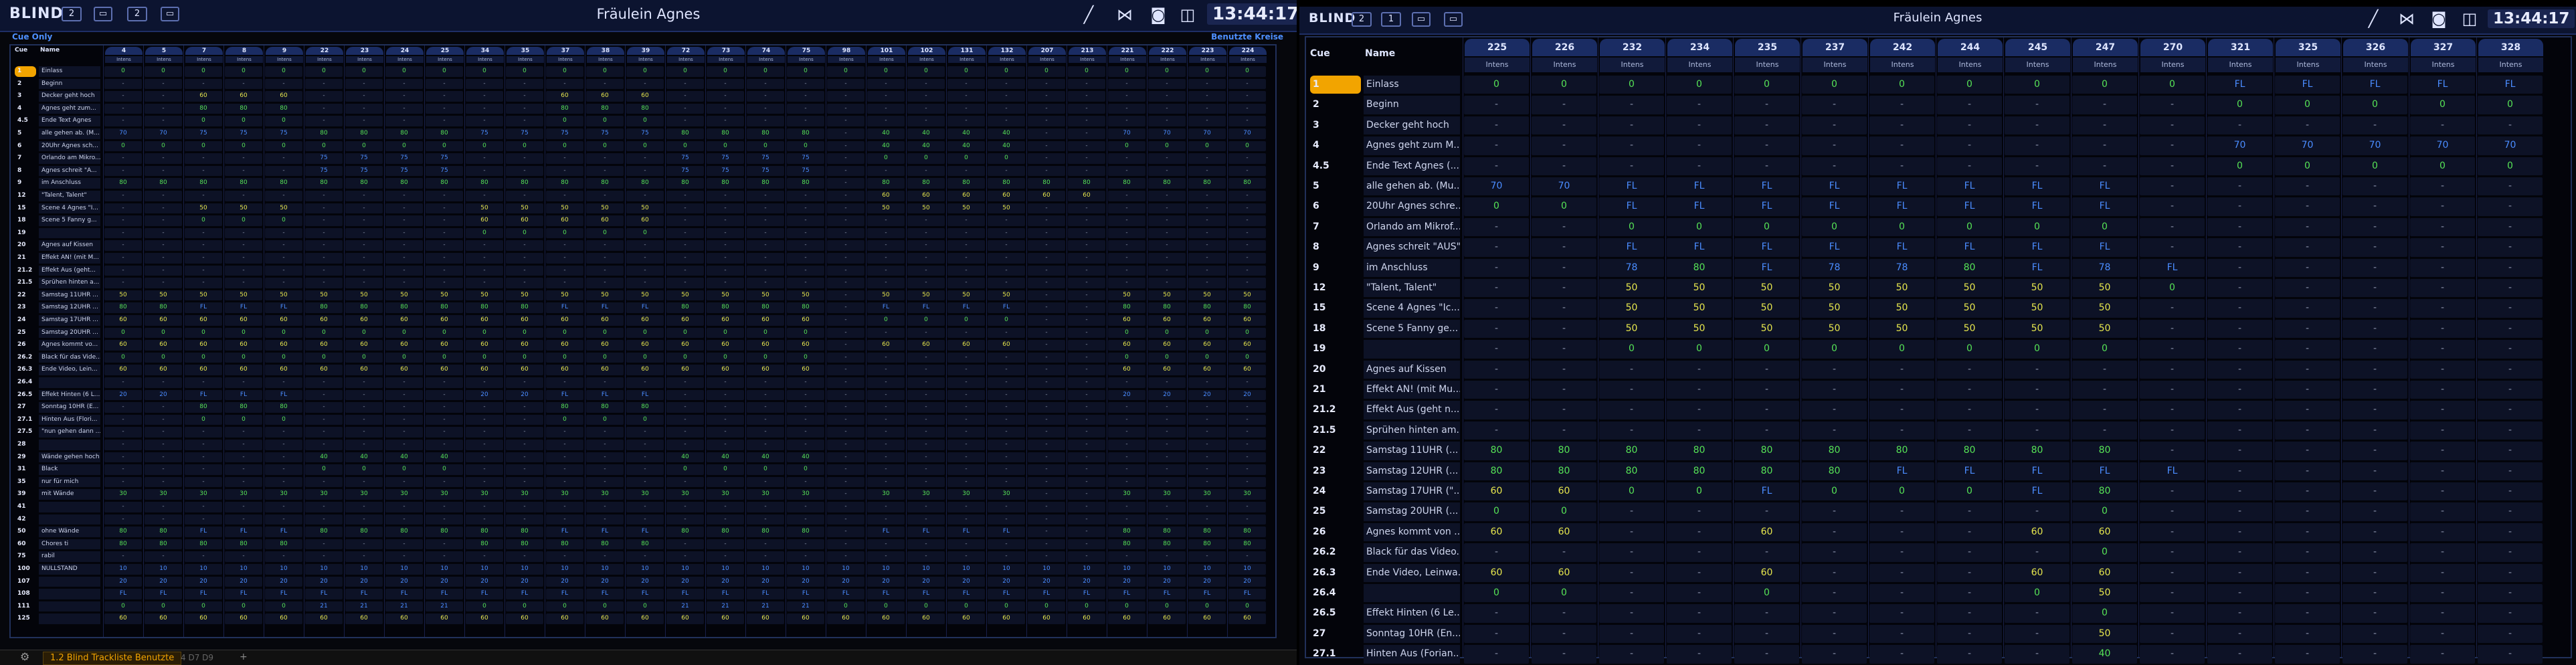 The image size is (2576, 665). What do you see at coordinates (1938, 370) in the screenshot?
I see `cue-row: 20 Agnes auf Kissen - - - - - - - - - - - - - - - -` at bounding box center [1938, 370].